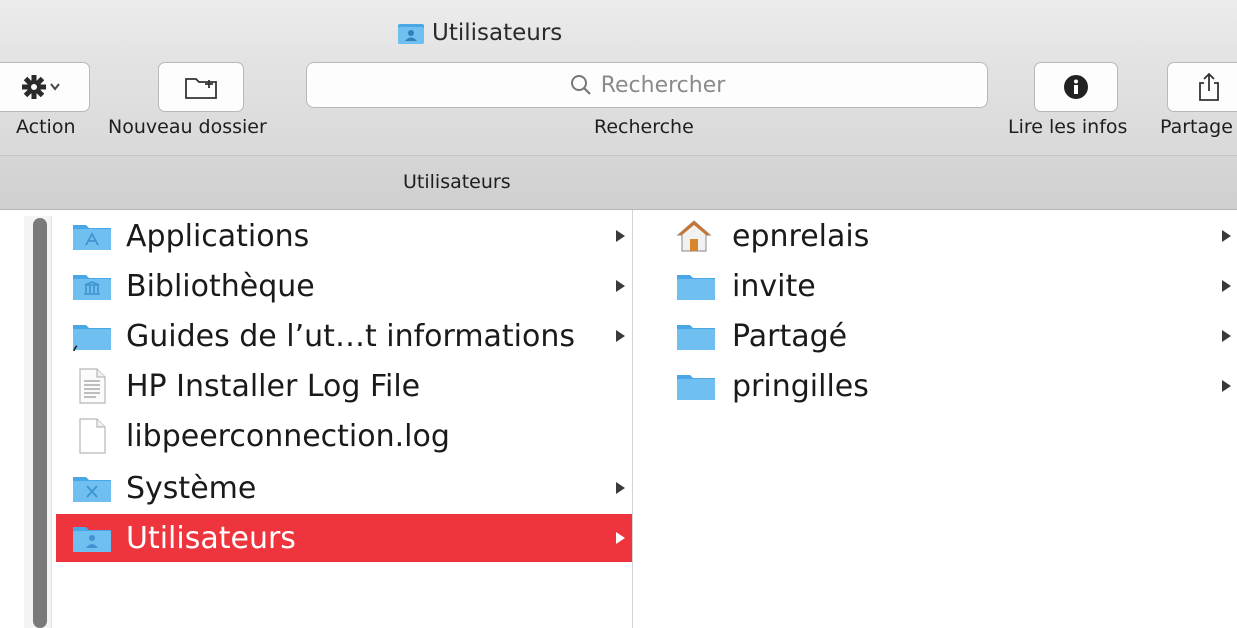 The height and width of the screenshot is (628, 1237). Describe the element at coordinates (218, 236) in the screenshot. I see `item-label: Applications` at that location.